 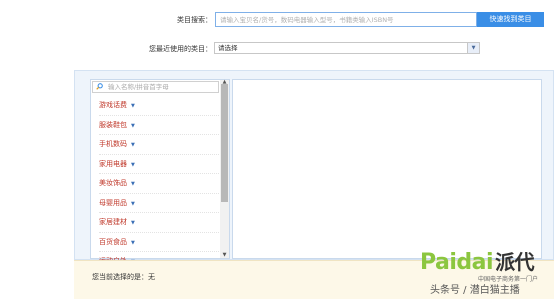 I want to click on category-filter-placeholder: 输入名称/拼音首字母, so click(x=138, y=87).